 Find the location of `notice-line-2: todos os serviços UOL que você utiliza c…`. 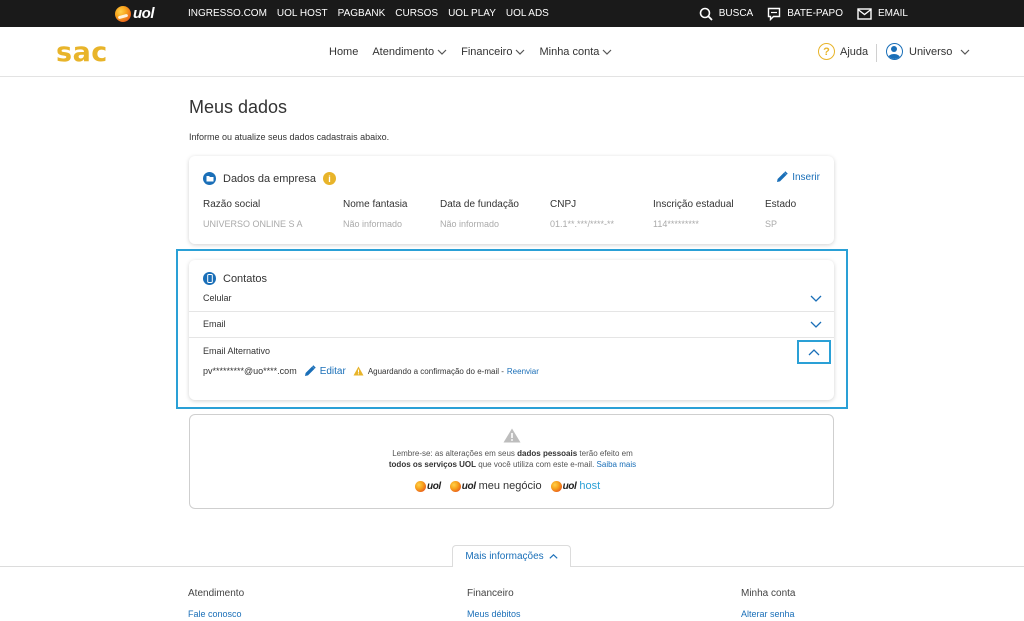

notice-line-2: todos os serviços UOL que você utiliza c… is located at coordinates (512, 464).